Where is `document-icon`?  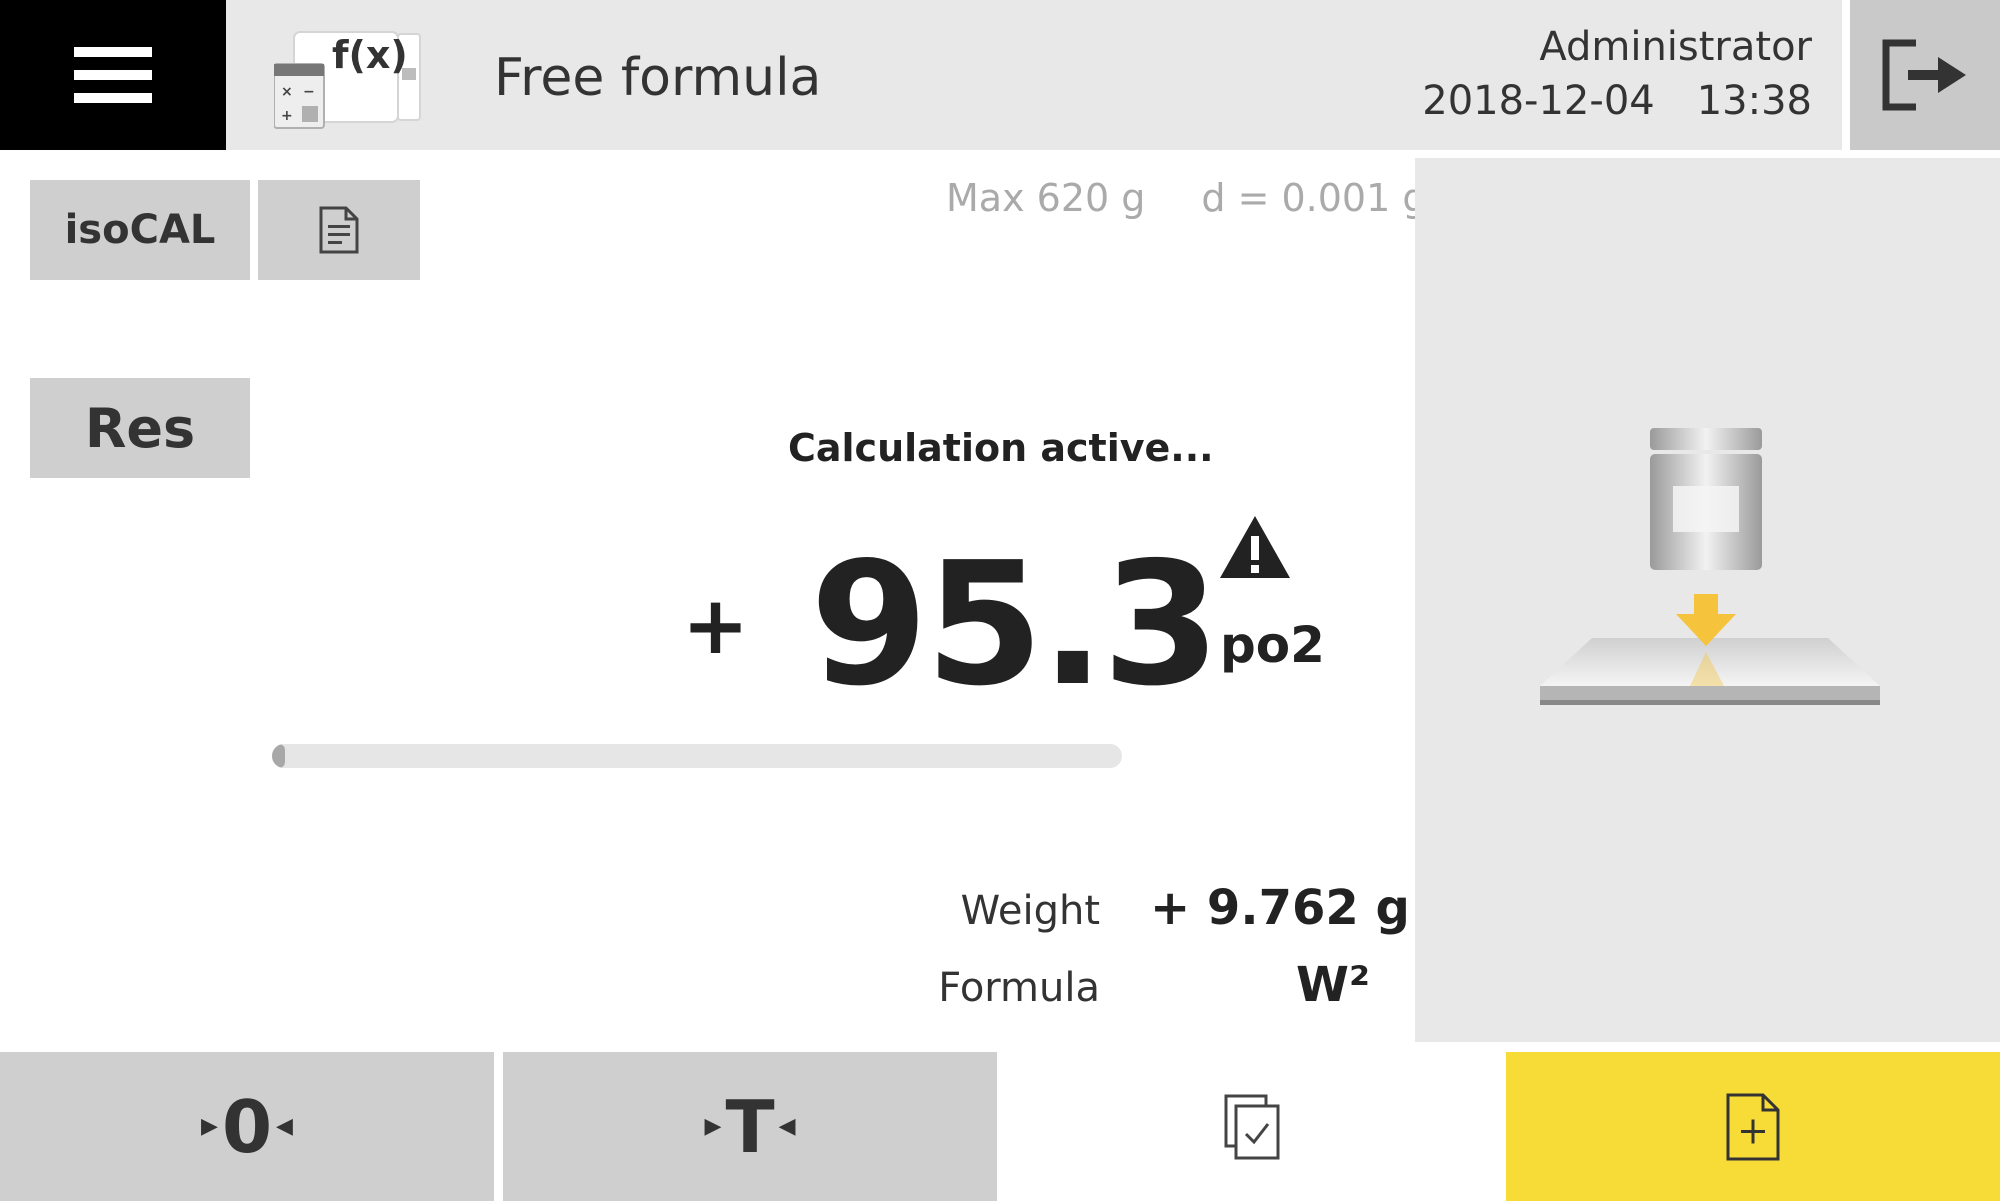 document-icon is located at coordinates (339, 230).